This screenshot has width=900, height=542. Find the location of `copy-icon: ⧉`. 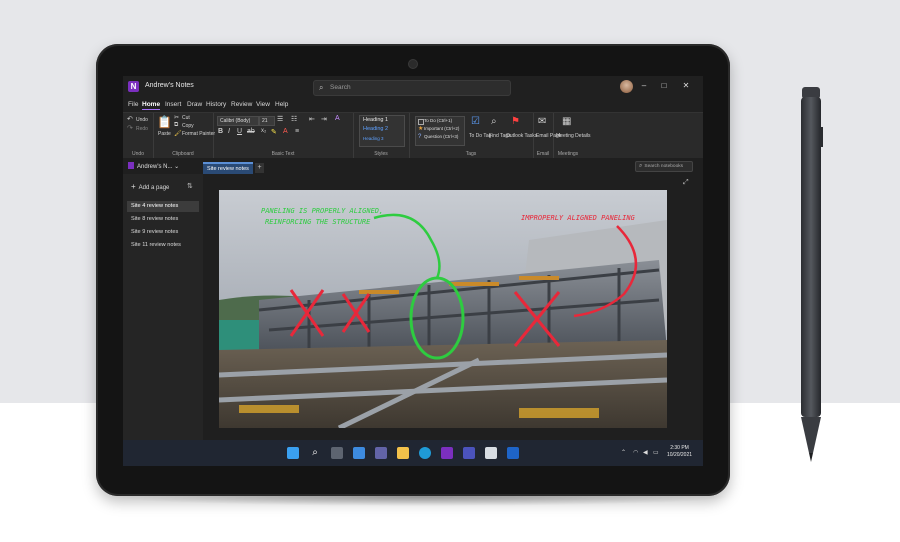

copy-icon: ⧉ is located at coordinates (176, 125).